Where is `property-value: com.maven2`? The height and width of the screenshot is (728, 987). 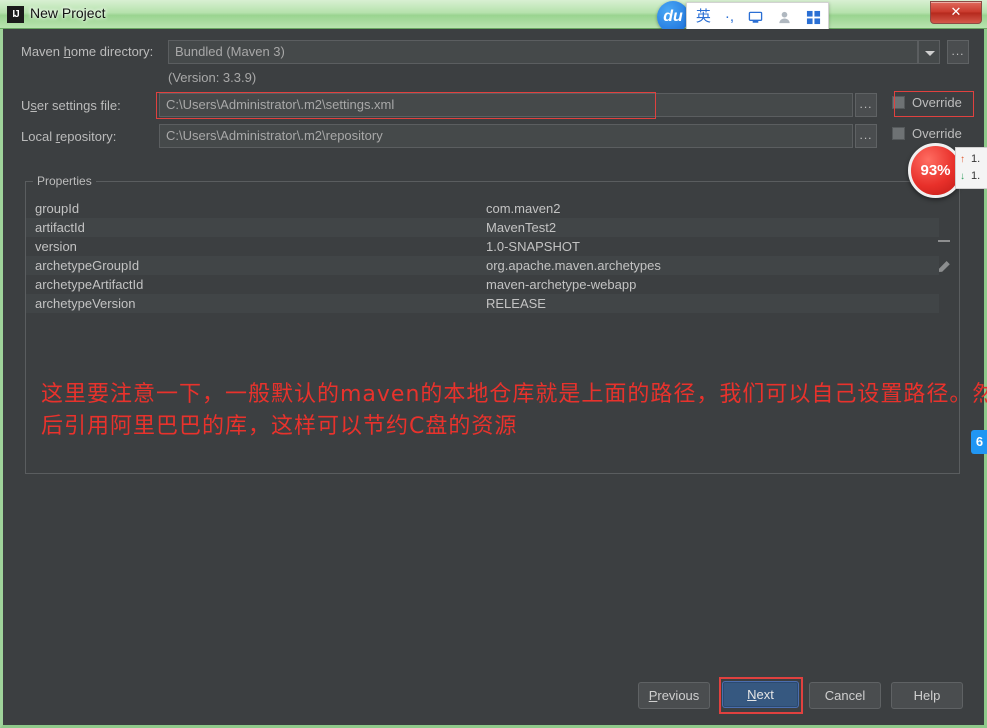
property-value: com.maven2 is located at coordinates (523, 208).